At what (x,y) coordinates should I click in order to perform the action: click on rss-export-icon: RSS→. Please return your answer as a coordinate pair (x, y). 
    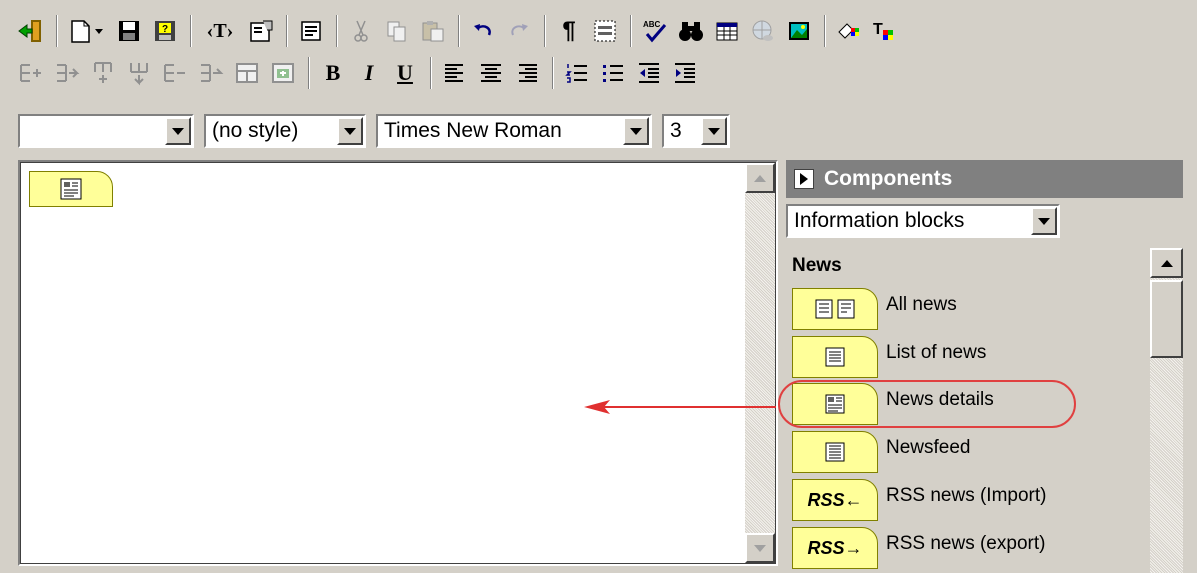
    Looking at the image, I should click on (835, 547).